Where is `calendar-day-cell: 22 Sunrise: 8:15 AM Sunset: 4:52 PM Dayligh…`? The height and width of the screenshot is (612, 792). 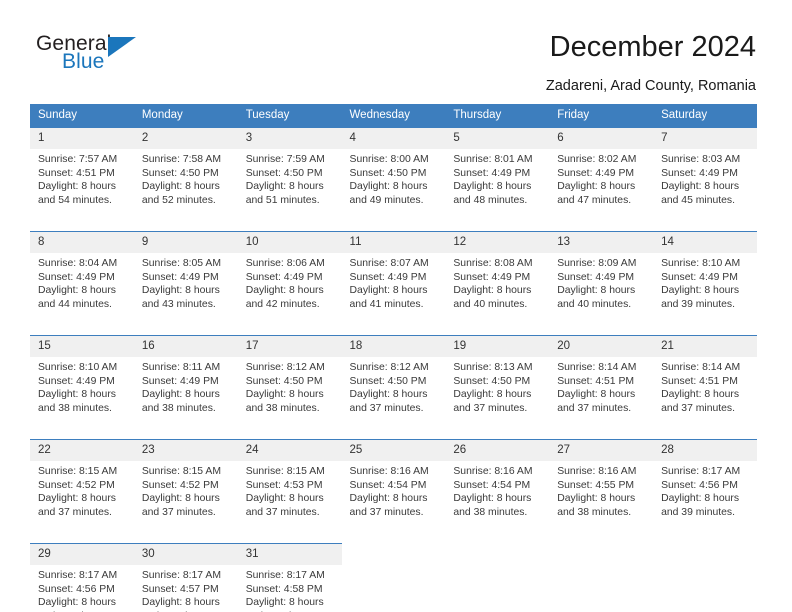 calendar-day-cell: 22 Sunrise: 8:15 AM Sunset: 4:52 PM Dayligh… is located at coordinates (82, 484).